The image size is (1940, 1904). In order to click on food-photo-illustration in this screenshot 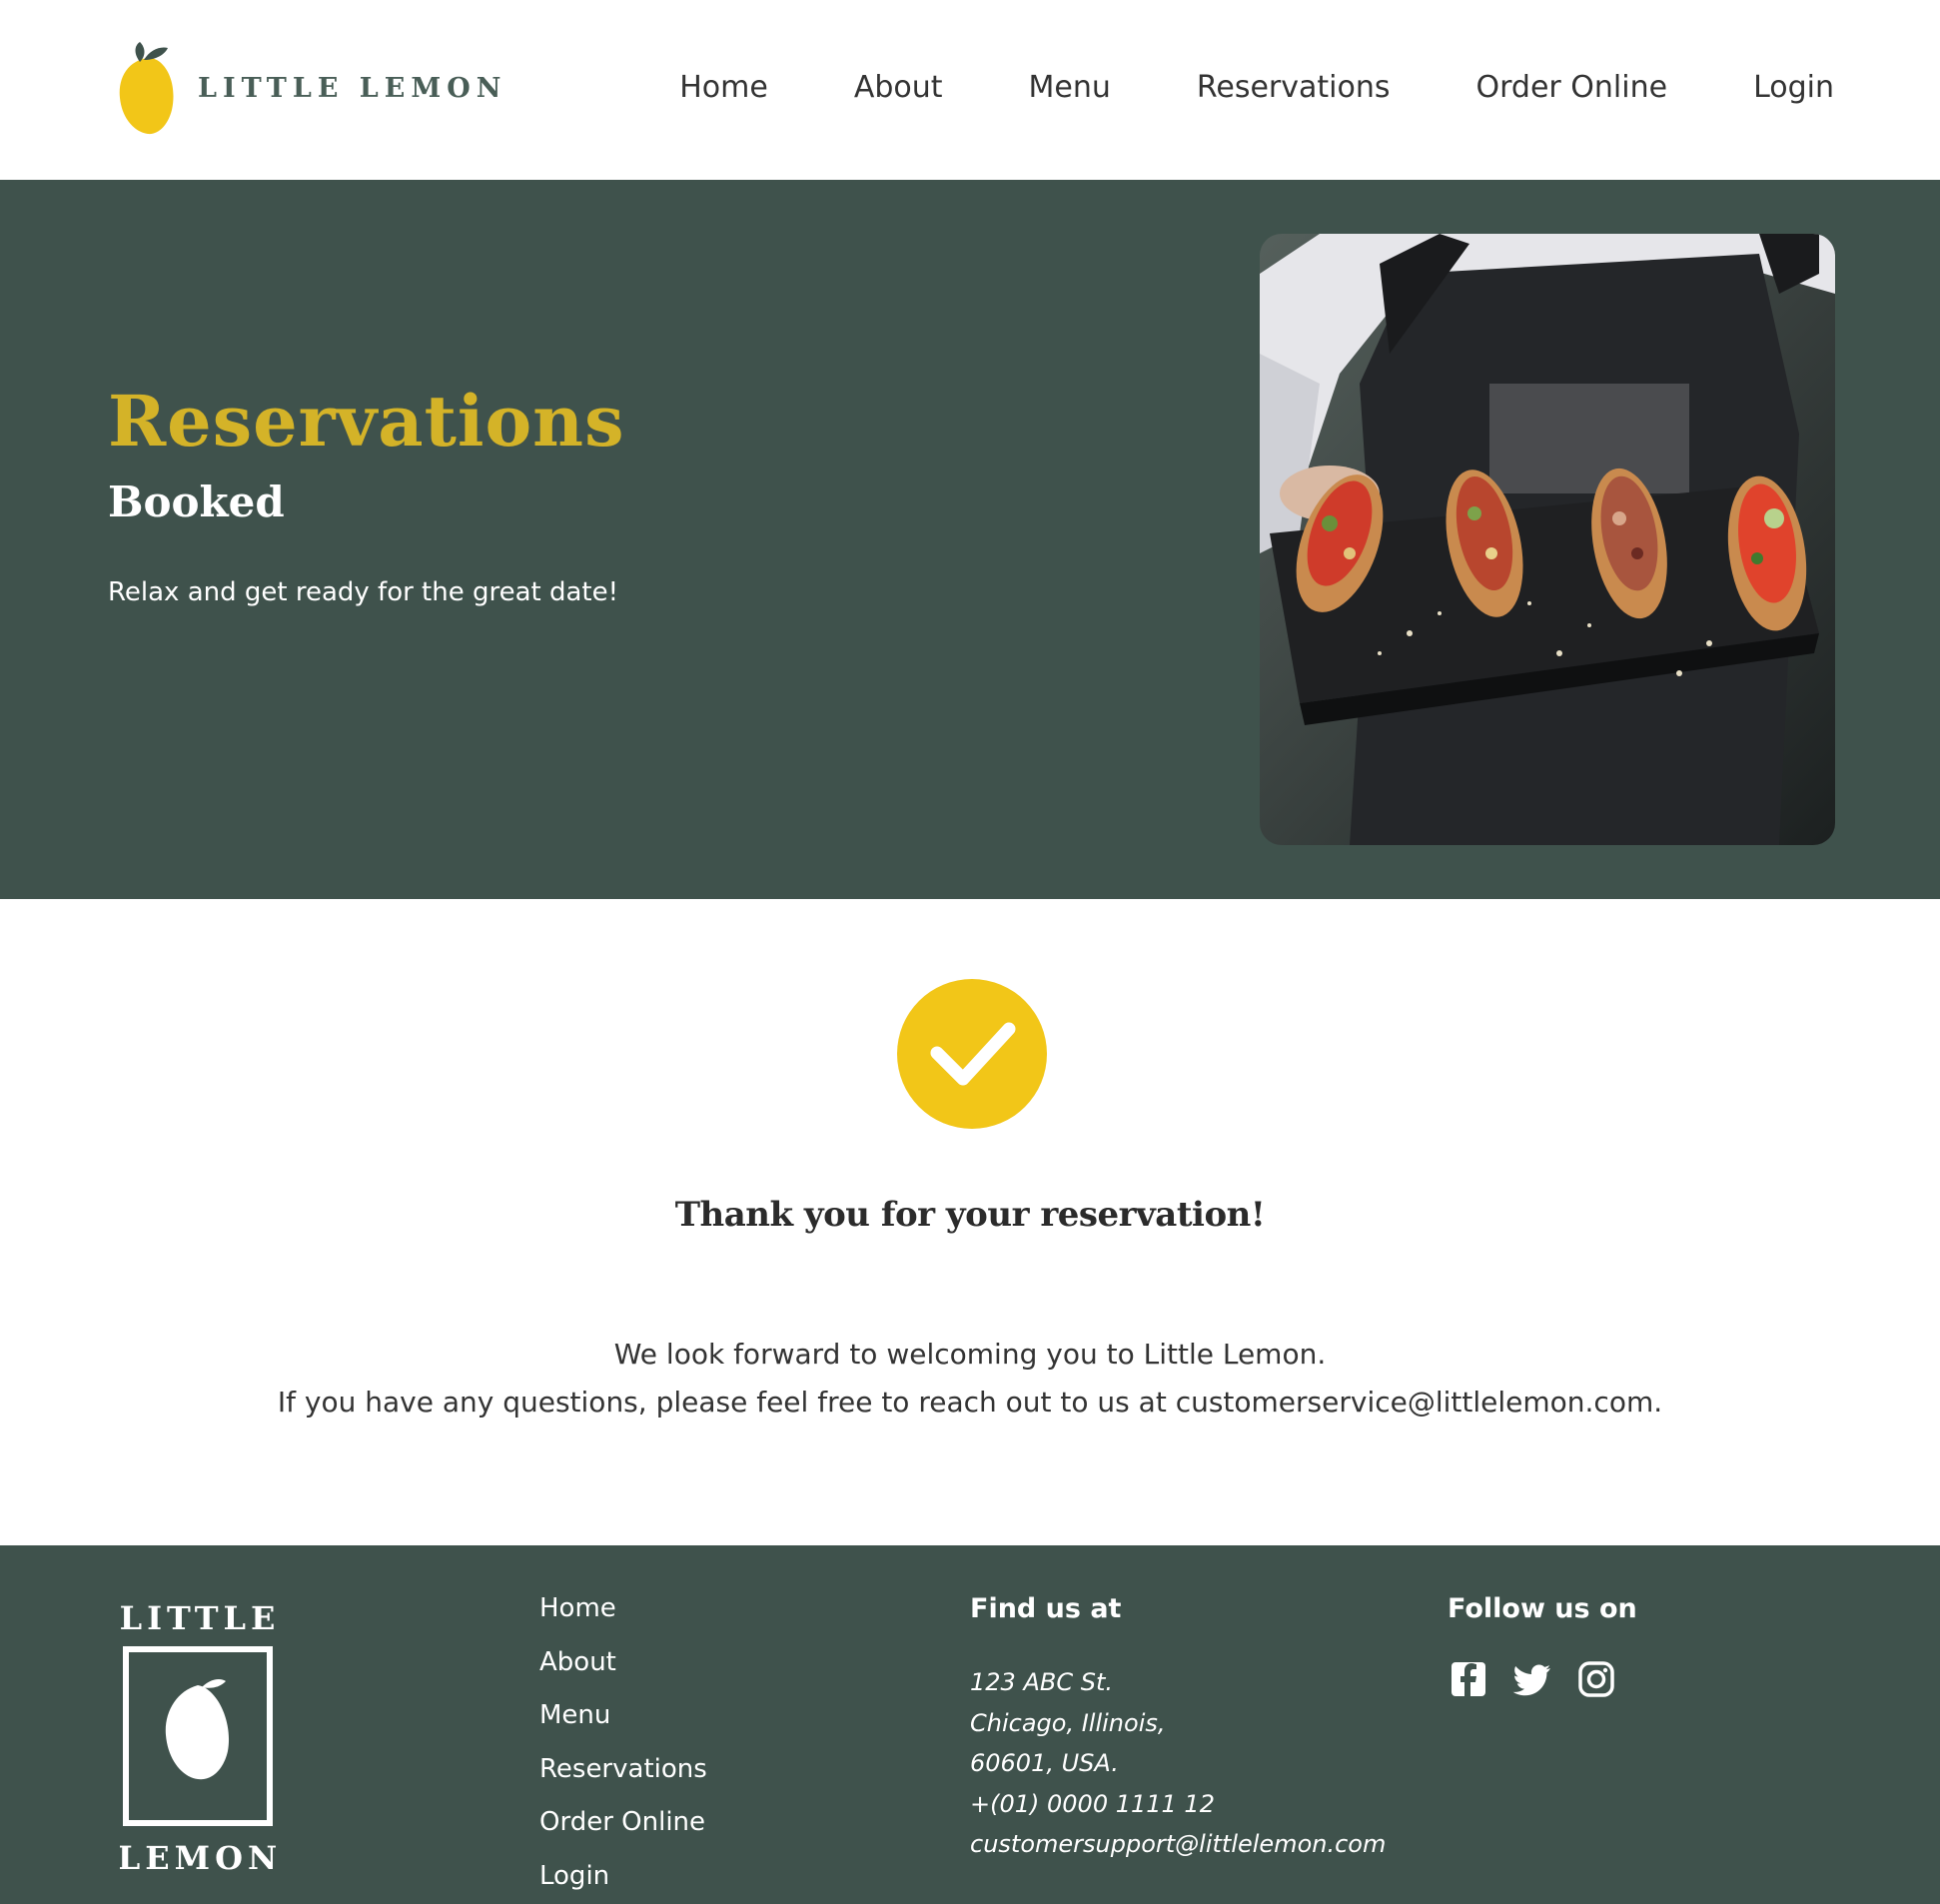, I will do `click(1547, 539)`.